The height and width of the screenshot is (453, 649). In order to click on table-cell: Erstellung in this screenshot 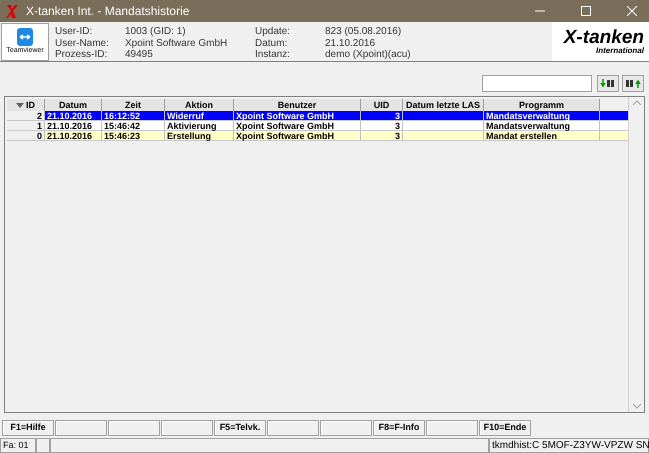, I will do `click(199, 135)`.